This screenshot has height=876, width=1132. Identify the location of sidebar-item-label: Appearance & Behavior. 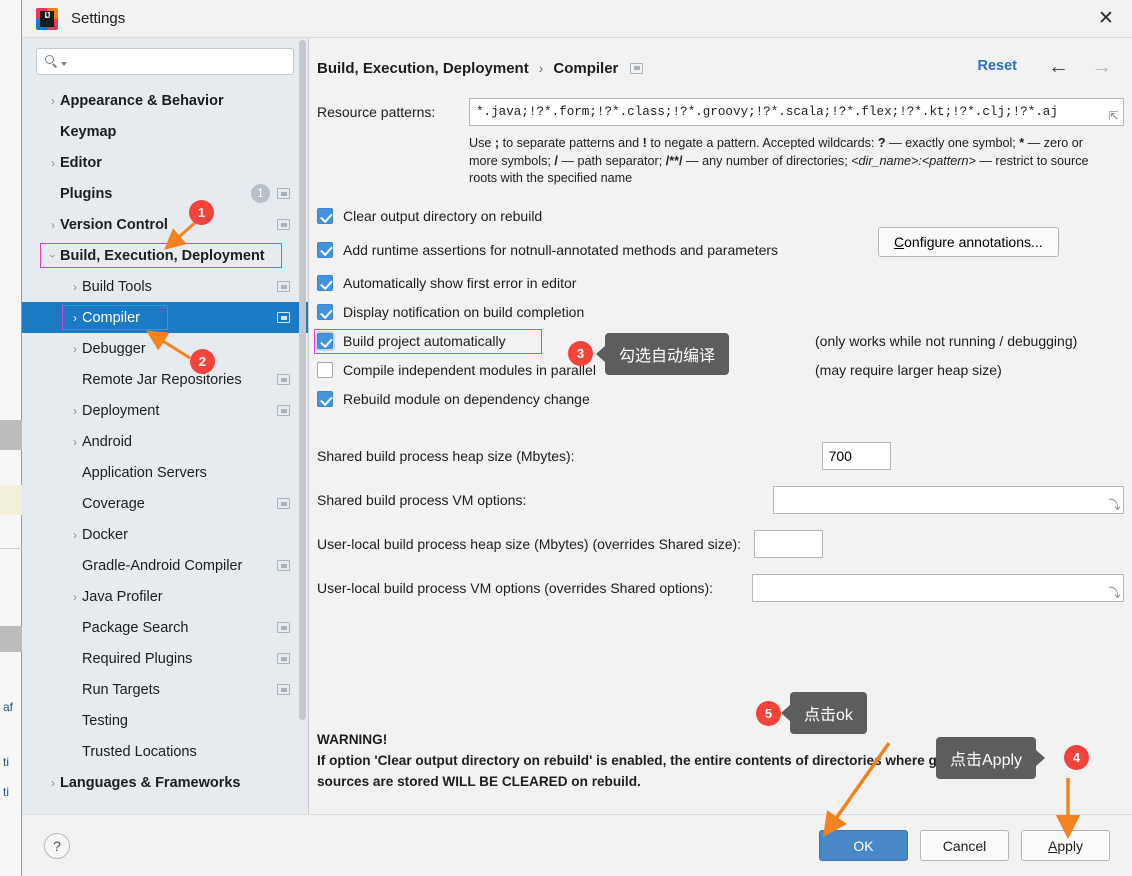
(142, 100).